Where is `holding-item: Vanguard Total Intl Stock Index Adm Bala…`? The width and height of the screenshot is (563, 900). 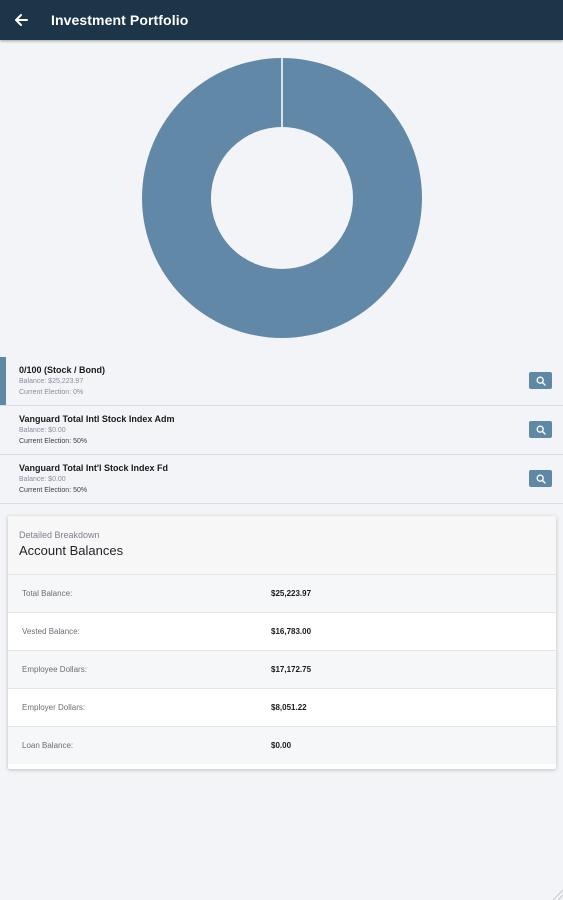
holding-item: Vanguard Total Intl Stock Index Adm Bala… is located at coordinates (281, 430).